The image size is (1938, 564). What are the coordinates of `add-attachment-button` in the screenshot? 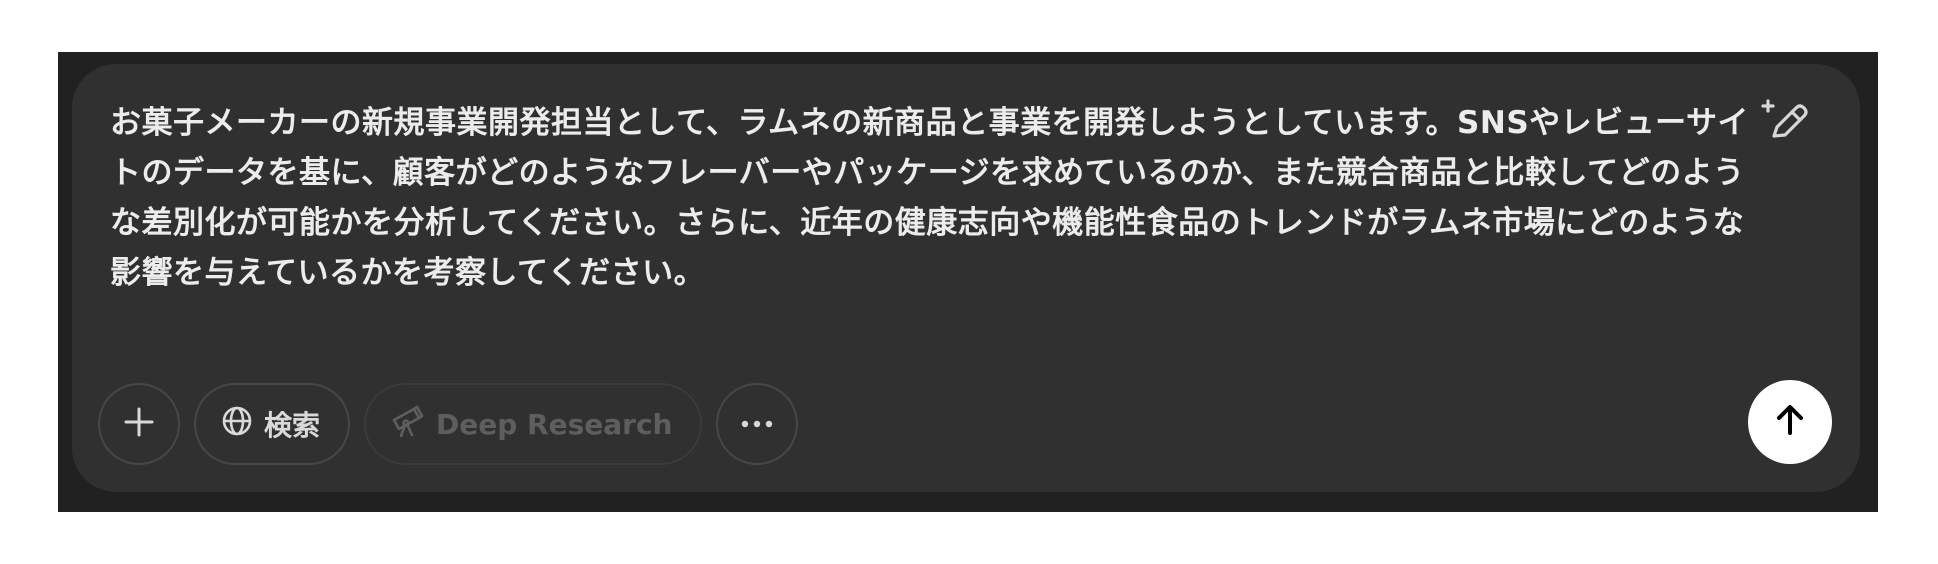 It's located at (139, 424).